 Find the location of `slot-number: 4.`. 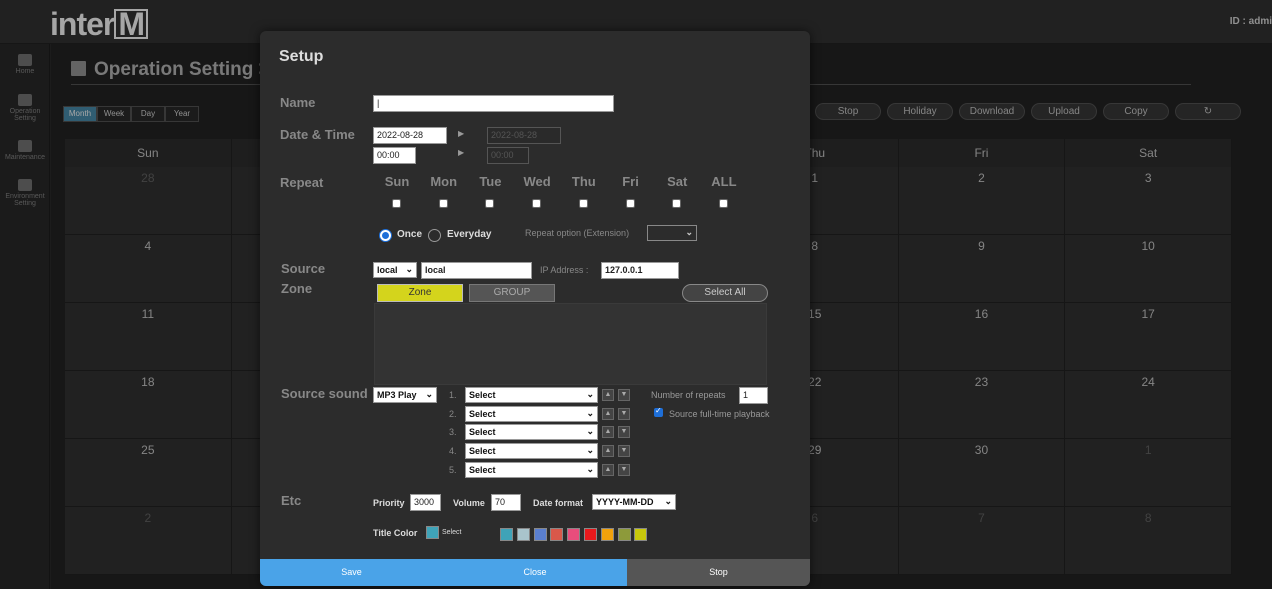

slot-number: 4. is located at coordinates (453, 451).